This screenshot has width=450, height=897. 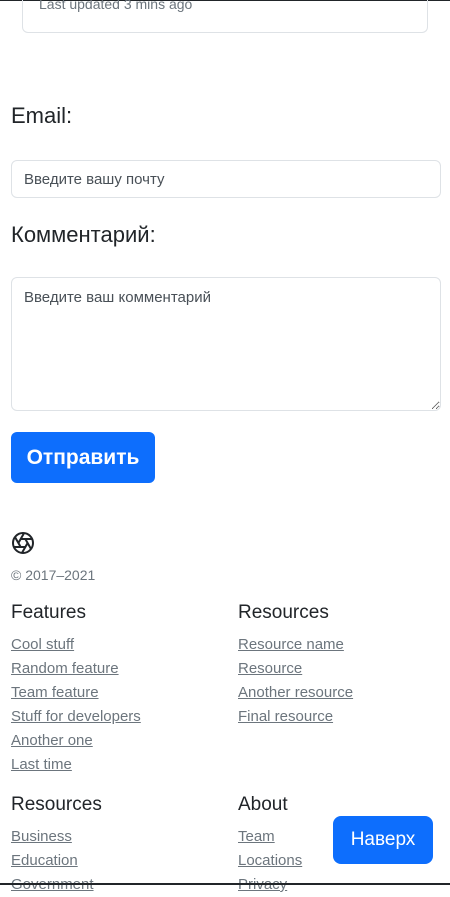 What do you see at coordinates (256, 836) in the screenshot?
I see `footer-link: Team` at bounding box center [256, 836].